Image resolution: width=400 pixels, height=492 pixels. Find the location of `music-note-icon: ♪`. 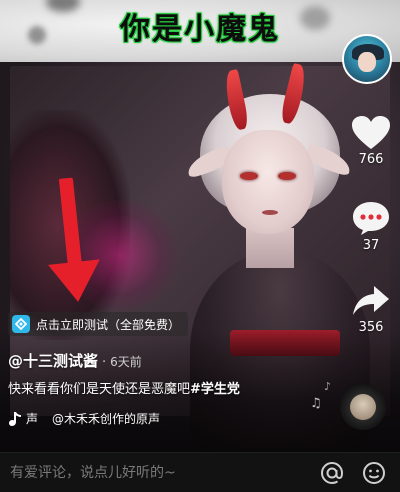

music-note-icon: ♪ is located at coordinates (328, 386).